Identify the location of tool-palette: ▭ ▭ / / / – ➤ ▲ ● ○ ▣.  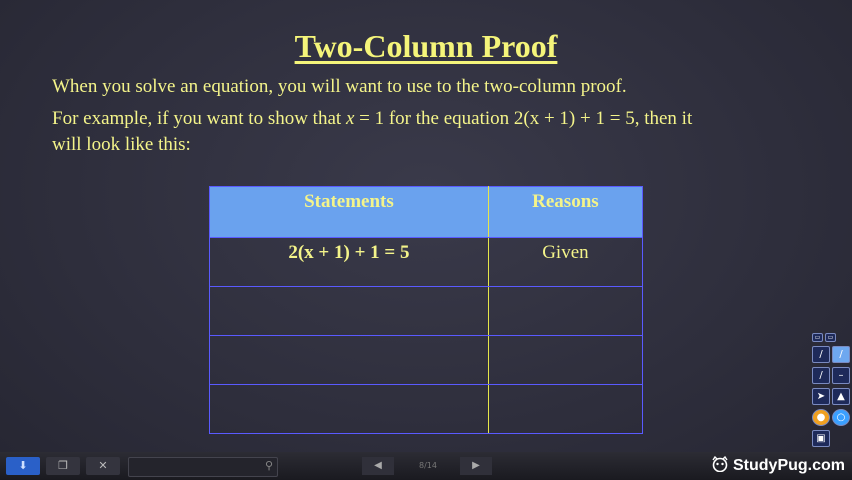
(831, 389).